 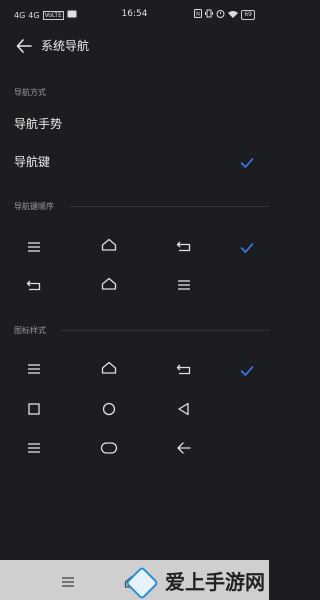 I want to click on rounded-rect-icon, so click(x=109, y=447).